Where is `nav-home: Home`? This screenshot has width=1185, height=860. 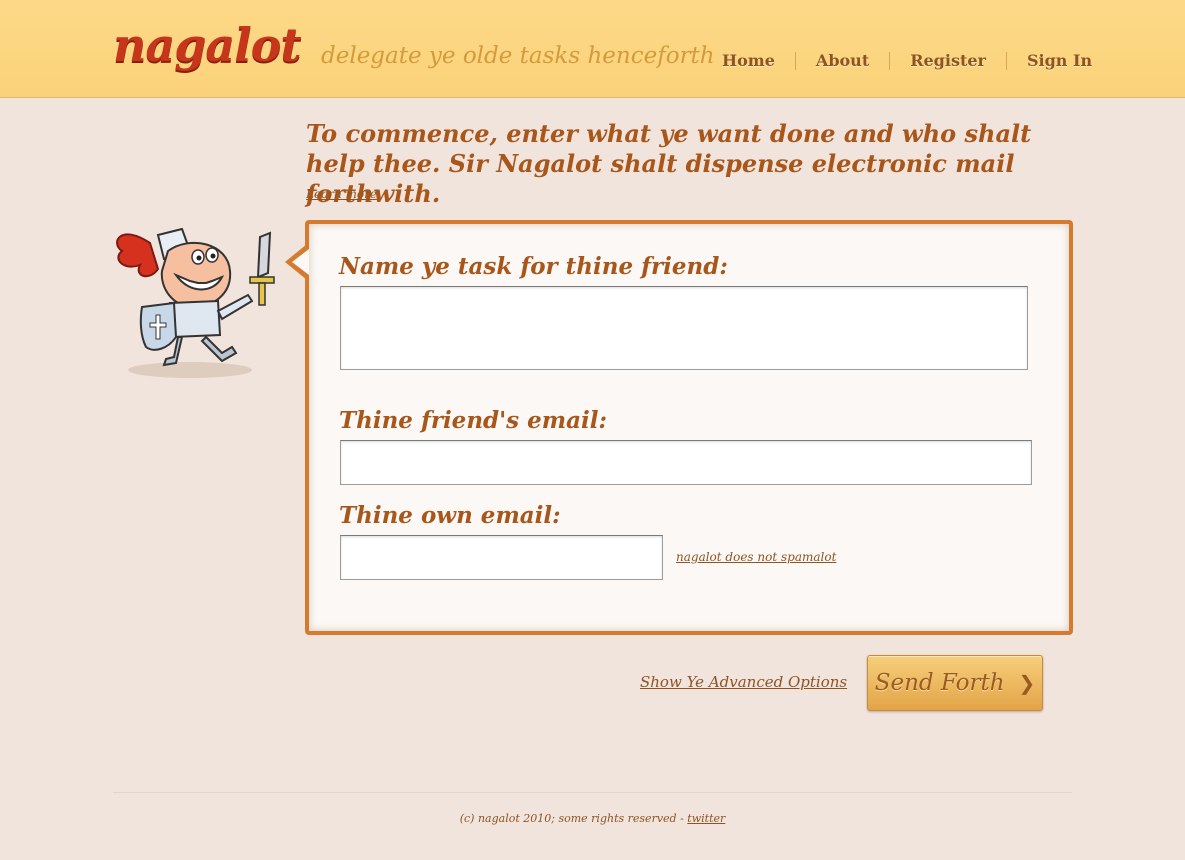 nav-home: Home is located at coordinates (748, 61).